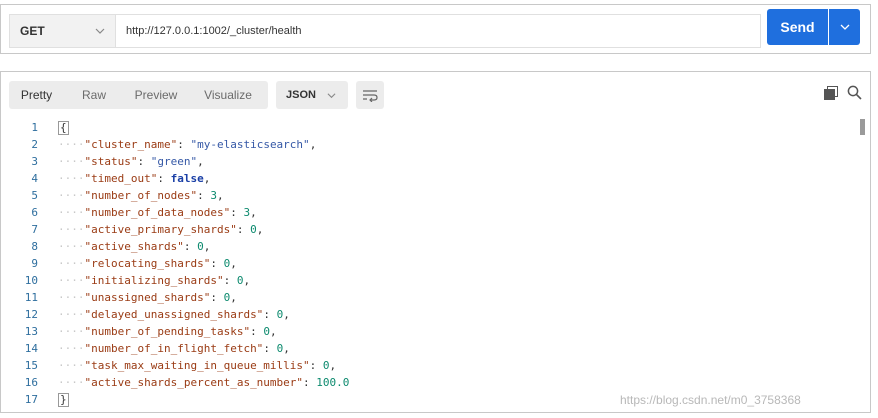 This screenshot has width=878, height=418. Describe the element at coordinates (187, 178) in the screenshot. I see `json-value: false` at that location.